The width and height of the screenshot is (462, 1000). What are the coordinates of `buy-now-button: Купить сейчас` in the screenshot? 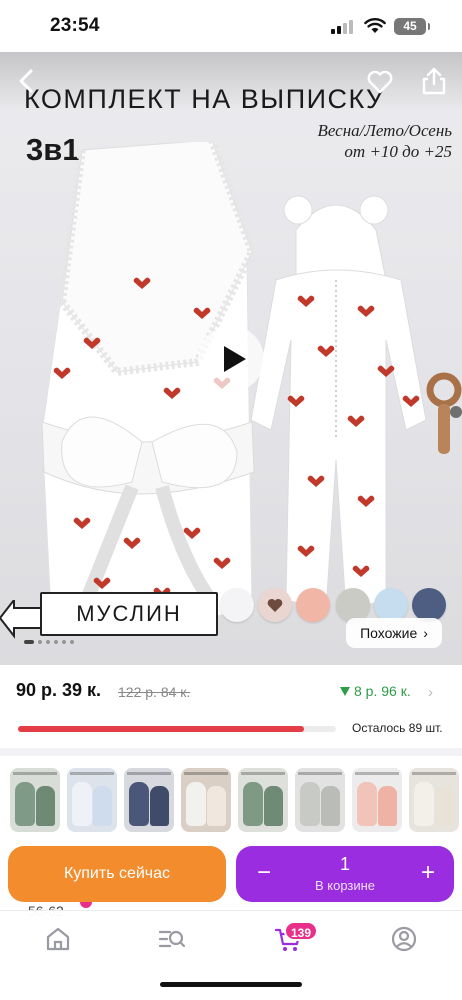 It's located at (117, 874).